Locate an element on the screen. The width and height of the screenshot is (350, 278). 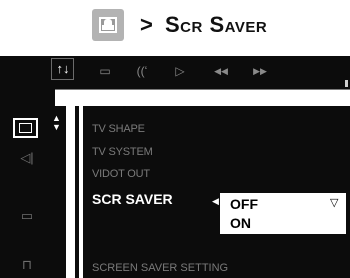
preferences-icon: ⊓ is located at coordinates (27, 265).